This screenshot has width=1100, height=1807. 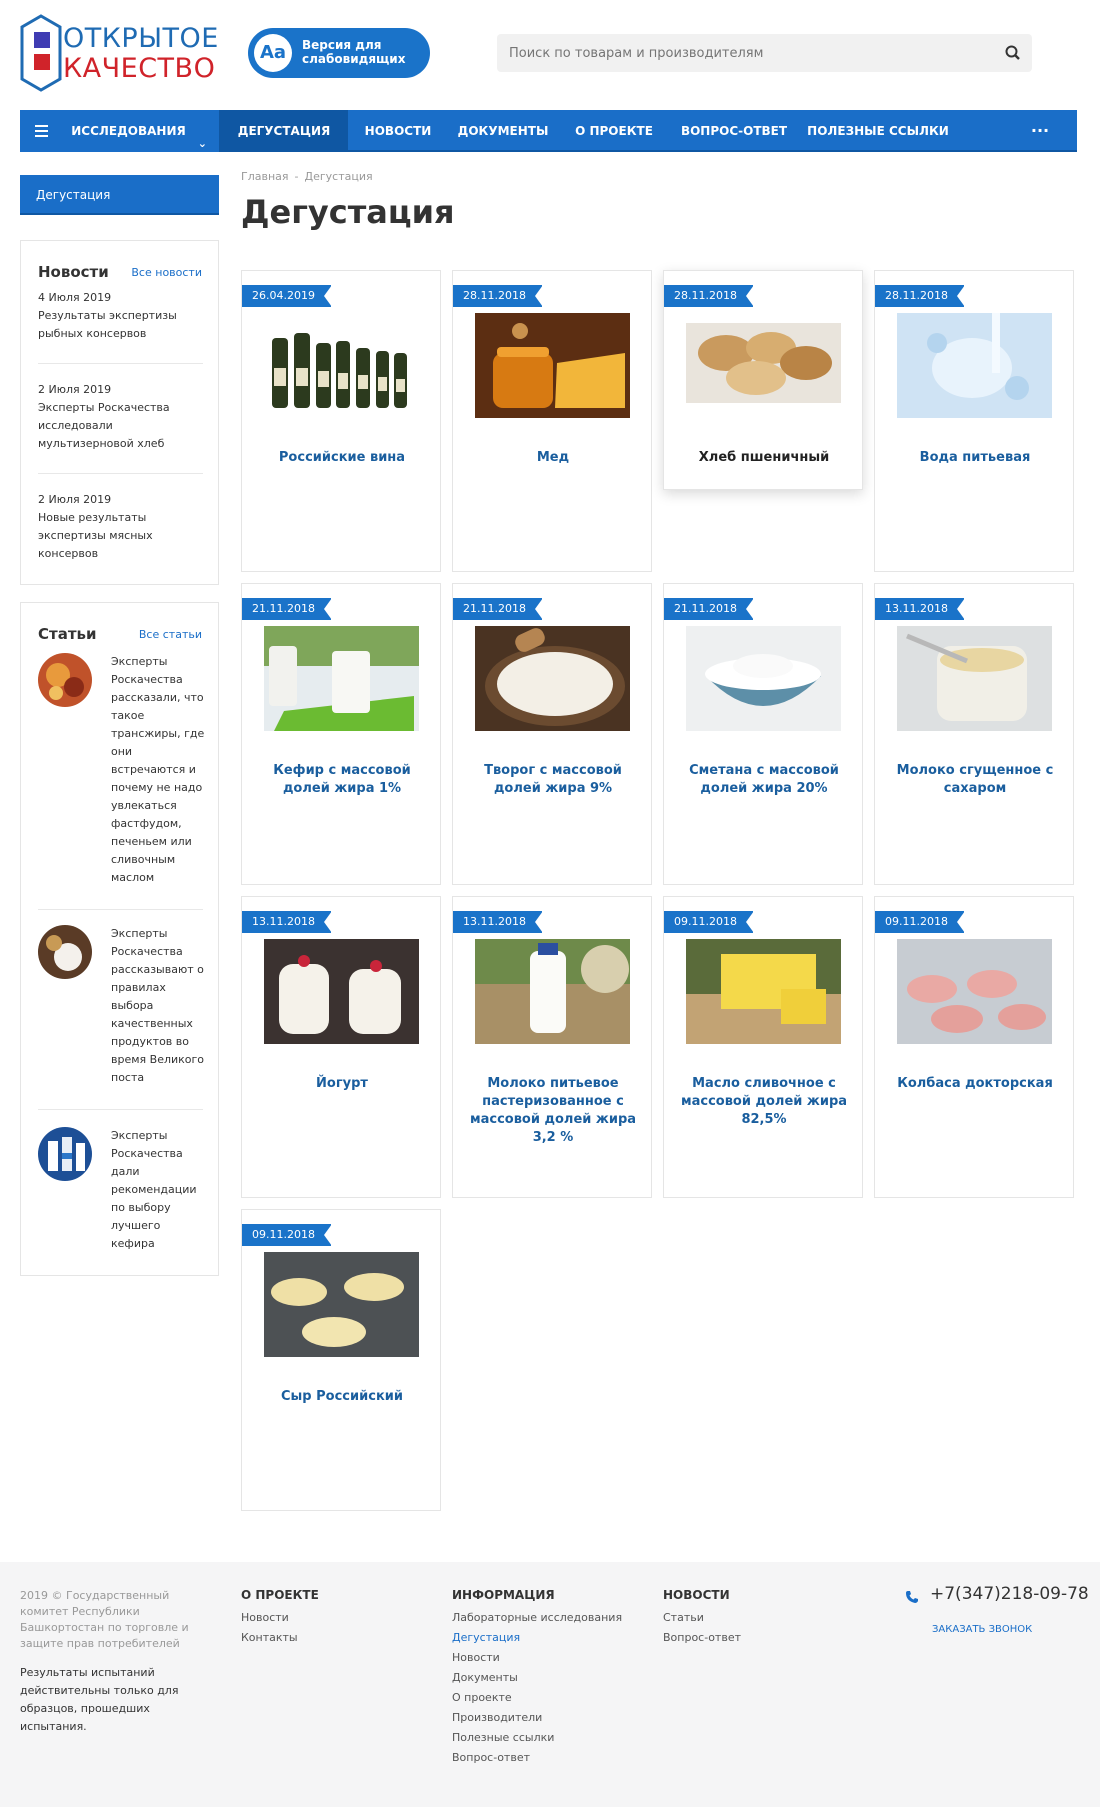 I want to click on all-articles-link: Все статьи, so click(x=170, y=634).